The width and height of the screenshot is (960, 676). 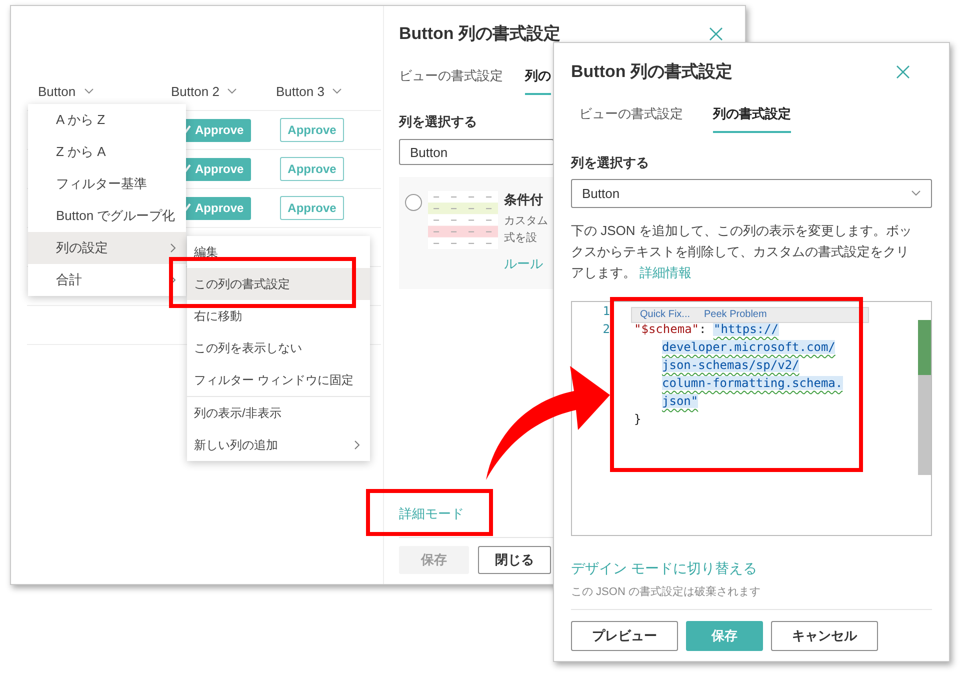 What do you see at coordinates (514, 560) in the screenshot?
I see `dialog-button: 閉じる` at bounding box center [514, 560].